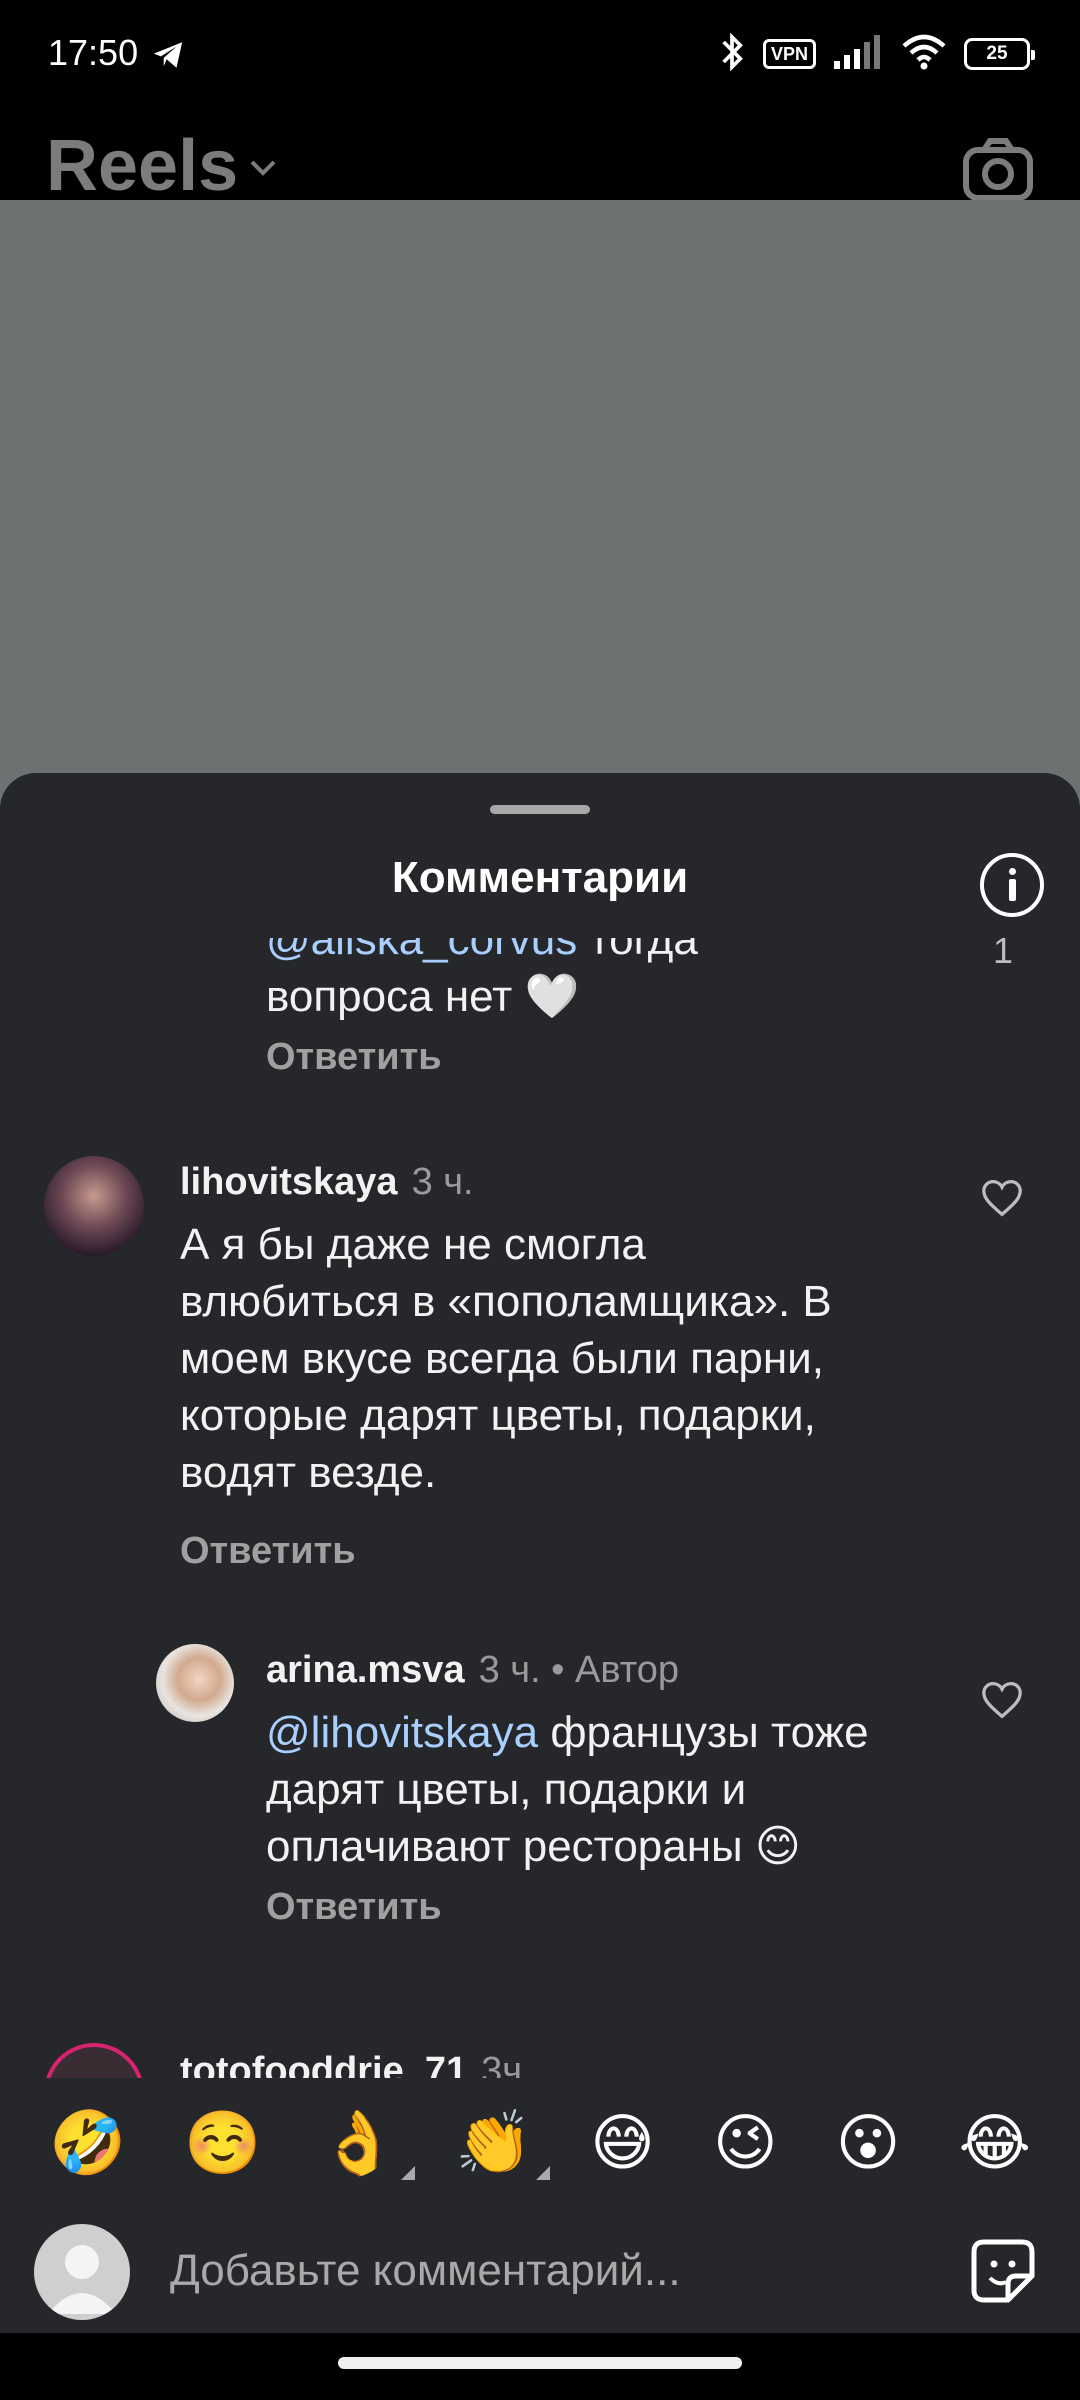 Image resolution: width=1080 pixels, height=2400 pixels. I want to click on status-icons: VPN 25, so click(877, 54).